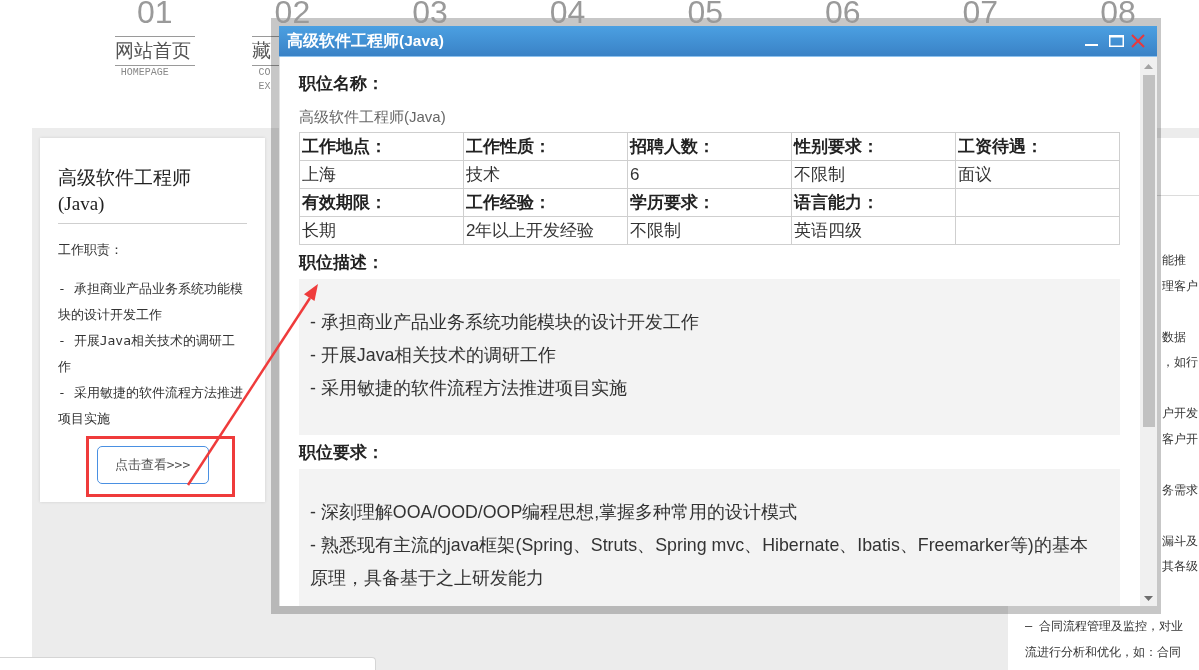 The width and height of the screenshot is (1199, 670). I want to click on list-text: - 承担商业产品业务系统功能模块的设计开发工作, so click(505, 322).